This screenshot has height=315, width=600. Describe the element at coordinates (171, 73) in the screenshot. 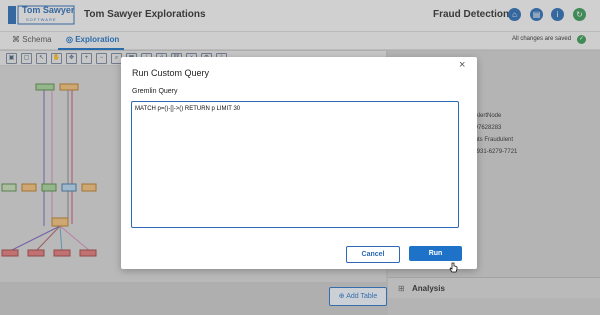

I see `dialog-title: Run Custom Query` at that location.